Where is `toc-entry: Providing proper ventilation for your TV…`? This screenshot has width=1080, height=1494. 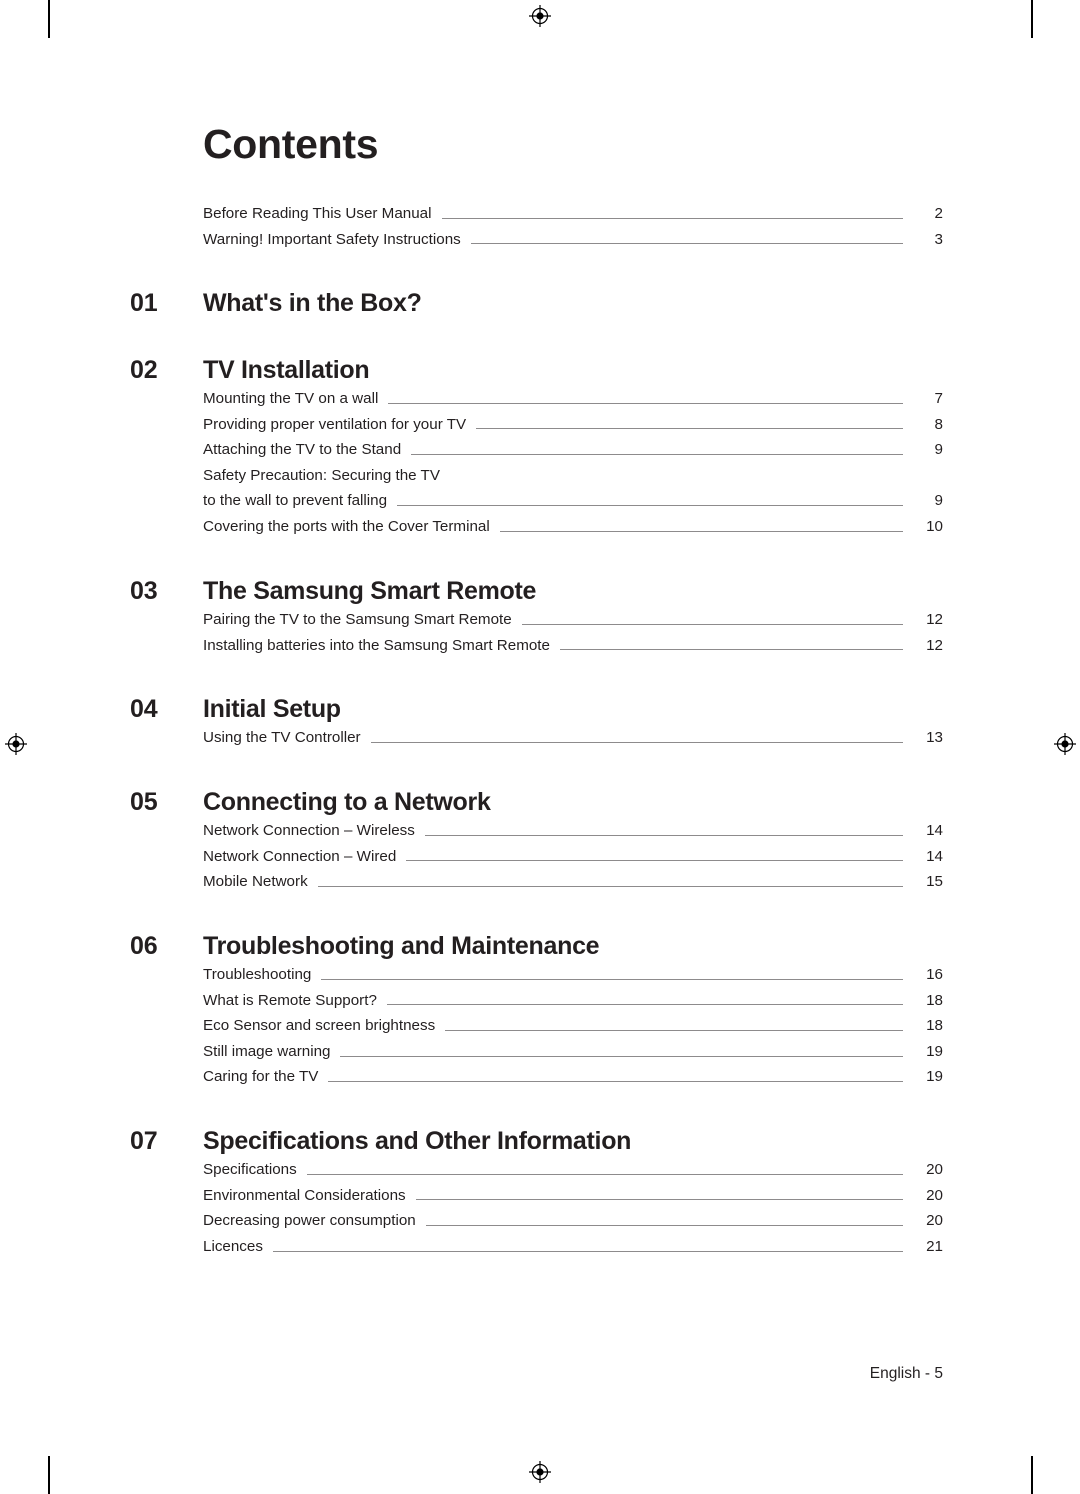 toc-entry: Providing proper ventilation for your TV… is located at coordinates (573, 429).